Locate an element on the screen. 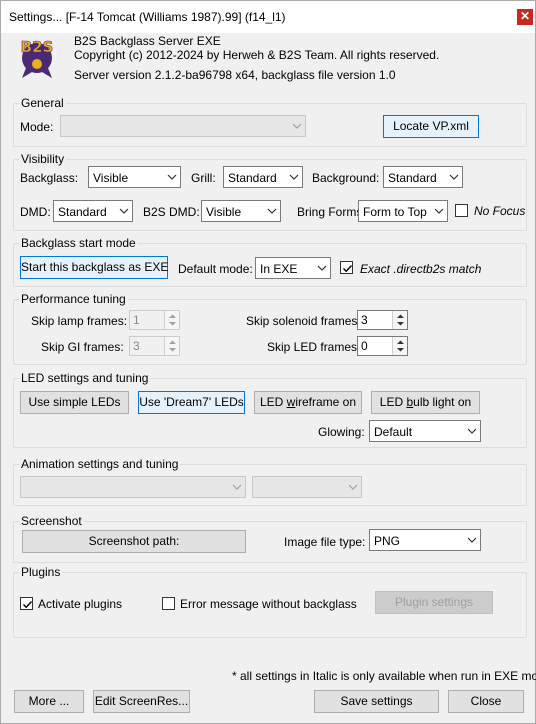  performance-group is located at coordinates (270, 332).